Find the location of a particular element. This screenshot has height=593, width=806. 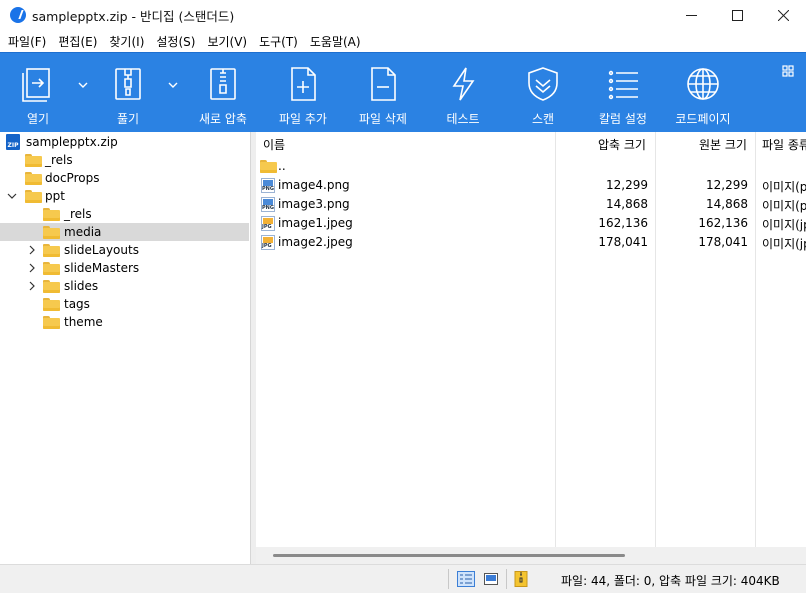

test-label: 테스트 is located at coordinates (463, 119).